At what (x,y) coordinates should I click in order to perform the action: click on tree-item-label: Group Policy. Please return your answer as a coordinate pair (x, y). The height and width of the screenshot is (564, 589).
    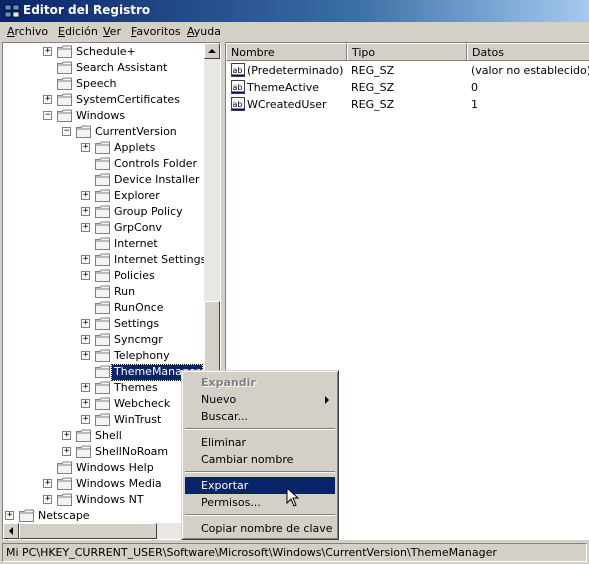
    Looking at the image, I should click on (148, 212).